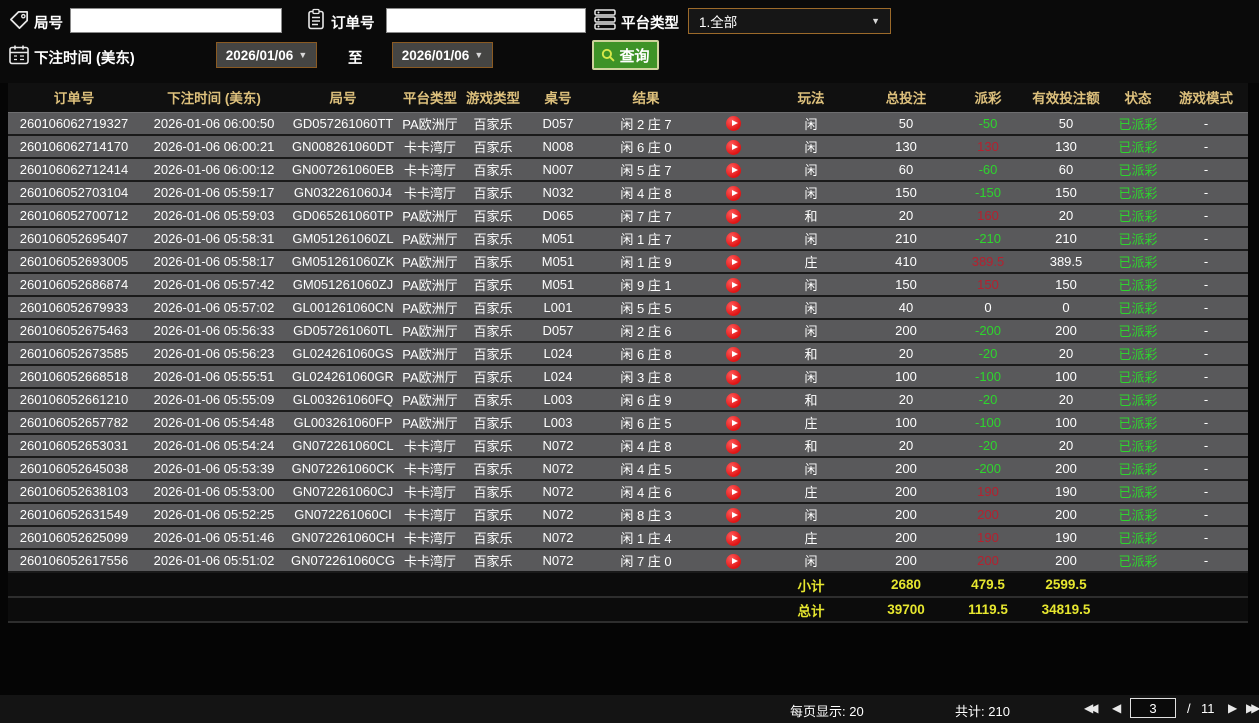 The height and width of the screenshot is (723, 1259). What do you see at coordinates (646, 354) in the screenshot?
I see `cell-result: 闲 6 庄 8` at bounding box center [646, 354].